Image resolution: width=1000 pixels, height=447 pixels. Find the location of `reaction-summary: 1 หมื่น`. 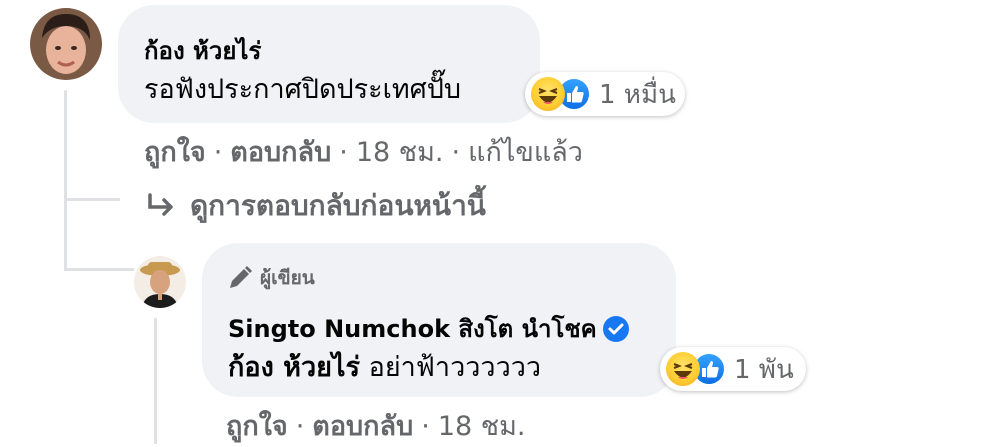

reaction-summary: 1 หมื่น is located at coordinates (605, 94).